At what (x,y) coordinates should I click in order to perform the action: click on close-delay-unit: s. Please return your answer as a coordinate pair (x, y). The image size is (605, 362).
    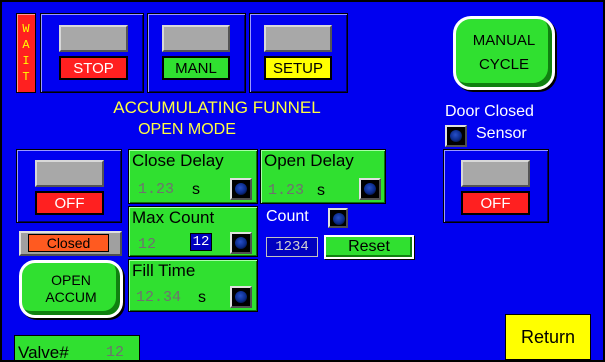
    Looking at the image, I should click on (196, 189).